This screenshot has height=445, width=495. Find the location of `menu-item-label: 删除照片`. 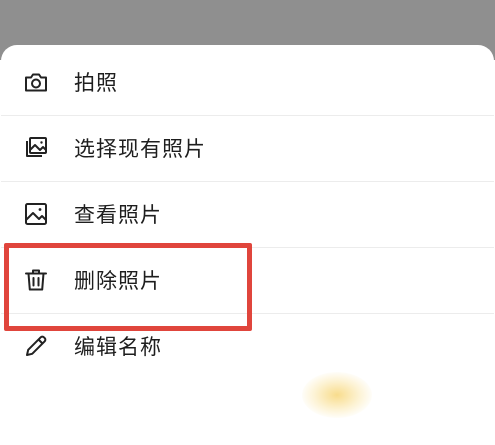

menu-item-label: 删除照片 is located at coordinates (118, 281).